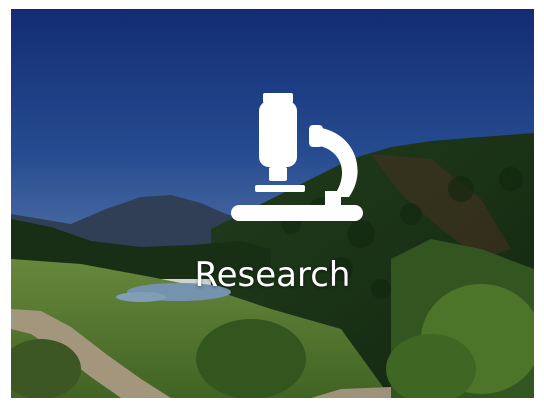  Describe the element at coordinates (297, 157) in the screenshot. I see `microscope-icon` at that location.